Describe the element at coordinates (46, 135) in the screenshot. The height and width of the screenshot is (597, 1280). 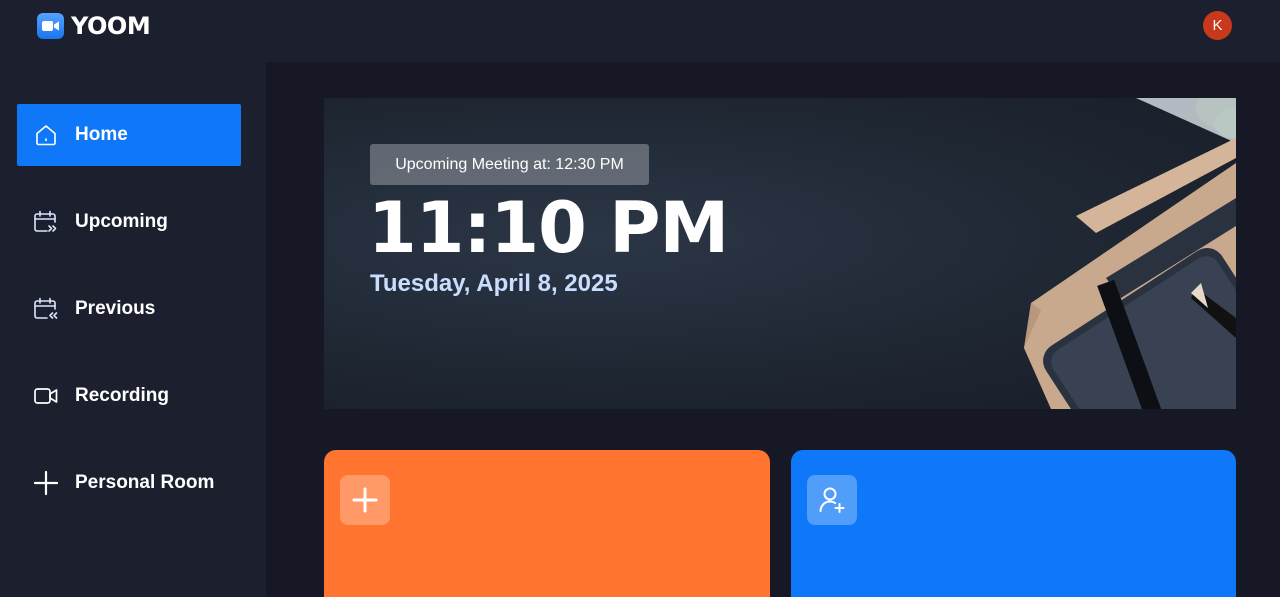
I see `home-icon` at that location.